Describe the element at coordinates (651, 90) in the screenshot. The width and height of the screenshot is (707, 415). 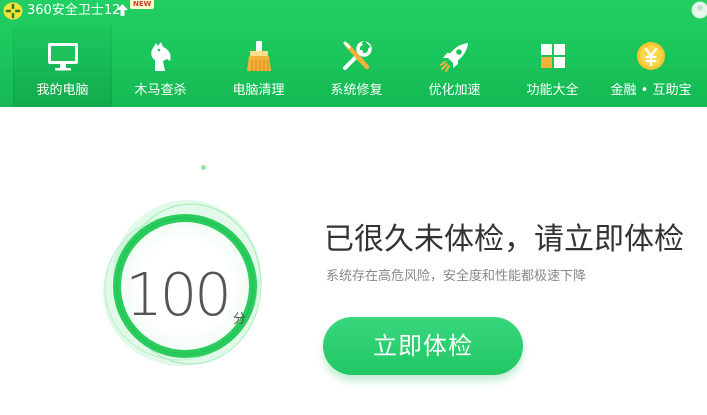
I see `nav-item-label: 金融 • 互助宝` at that location.